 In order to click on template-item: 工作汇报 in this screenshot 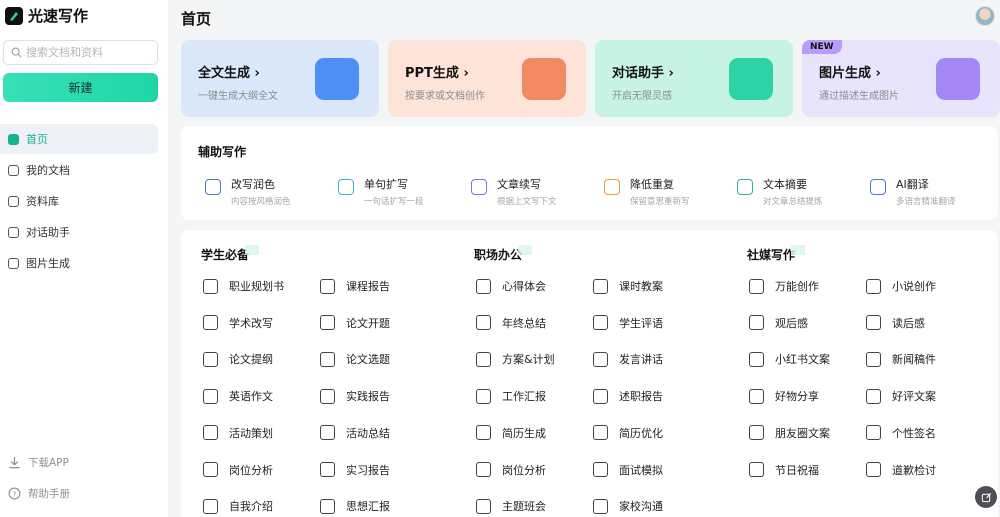, I will do `click(533, 396)`.